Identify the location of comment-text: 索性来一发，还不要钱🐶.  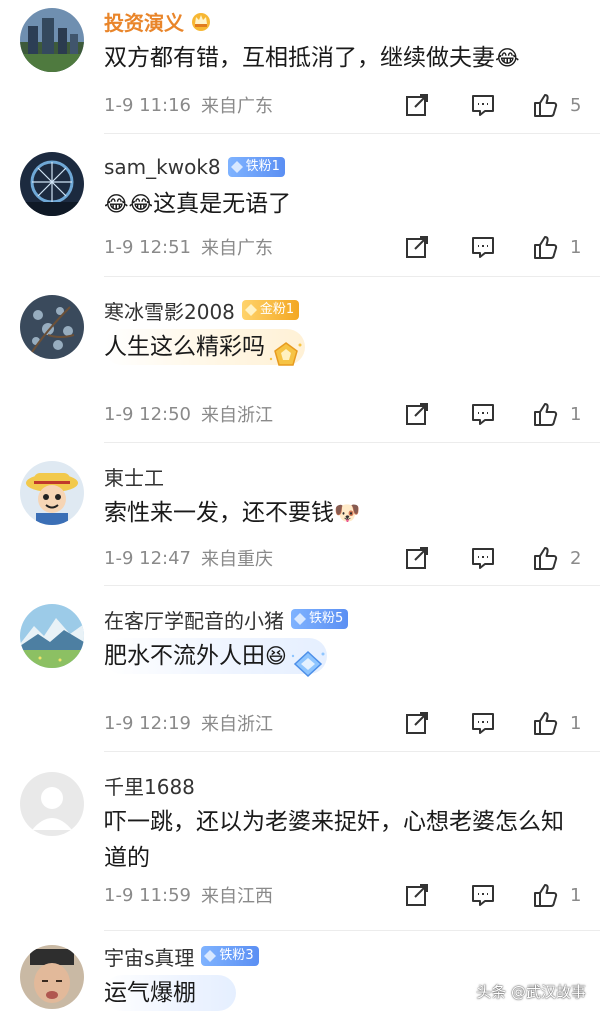
(232, 513).